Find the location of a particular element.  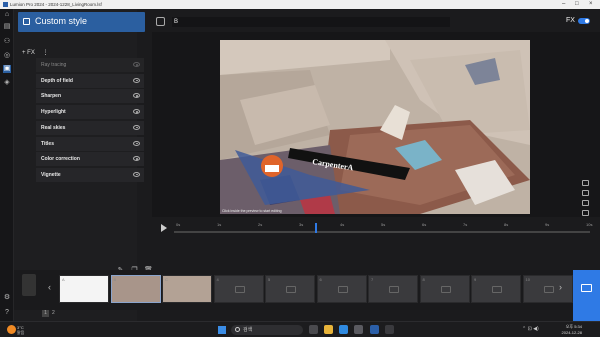

panorama-icon: ◈ is located at coordinates (7, 83).